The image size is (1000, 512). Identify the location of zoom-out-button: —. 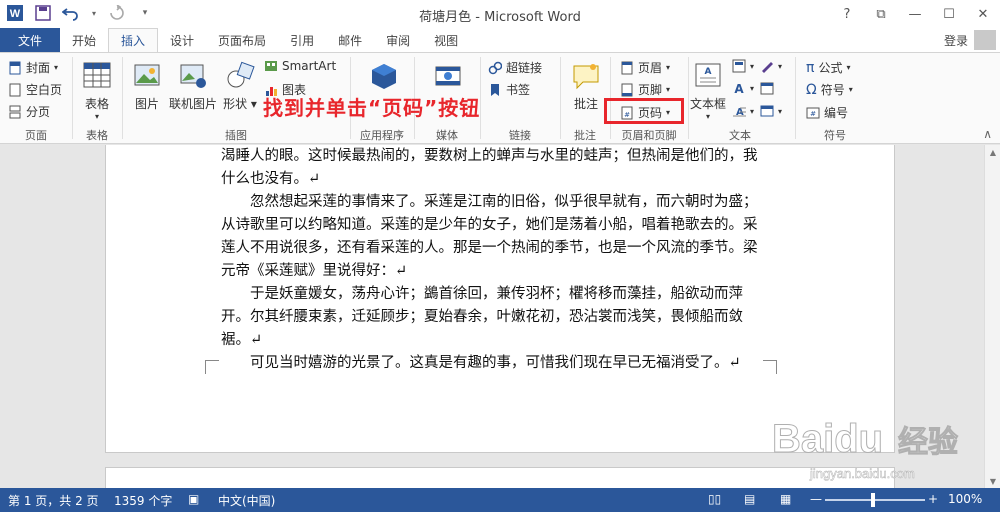
(816, 499).